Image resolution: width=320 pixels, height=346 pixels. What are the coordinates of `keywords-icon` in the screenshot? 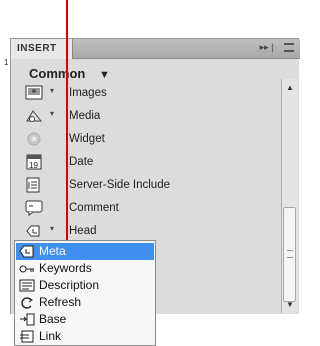 It's located at (26, 269).